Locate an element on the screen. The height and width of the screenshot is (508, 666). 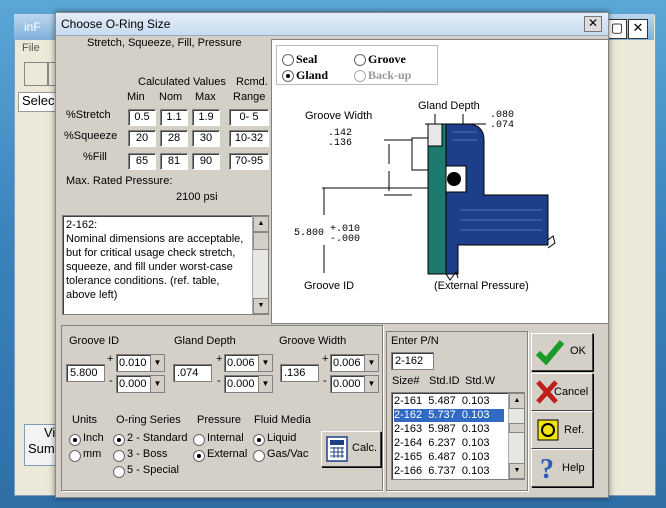
radio-liquid is located at coordinates (259, 440).